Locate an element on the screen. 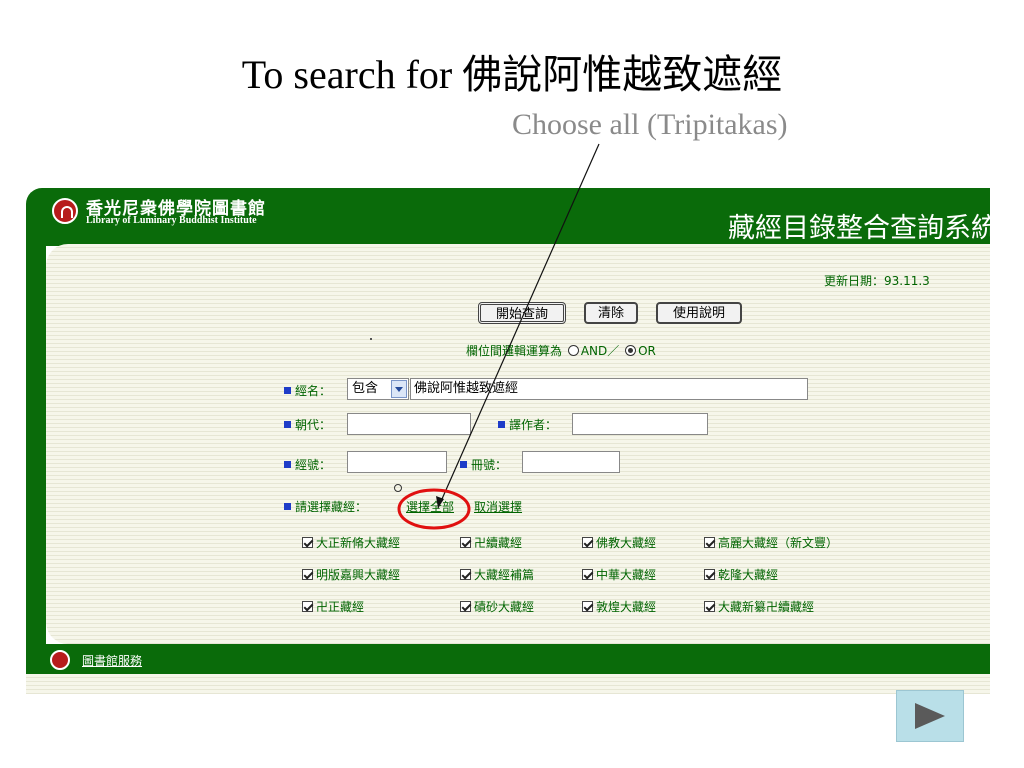 This screenshot has width=1024, height=768. and-radio is located at coordinates (573, 350).